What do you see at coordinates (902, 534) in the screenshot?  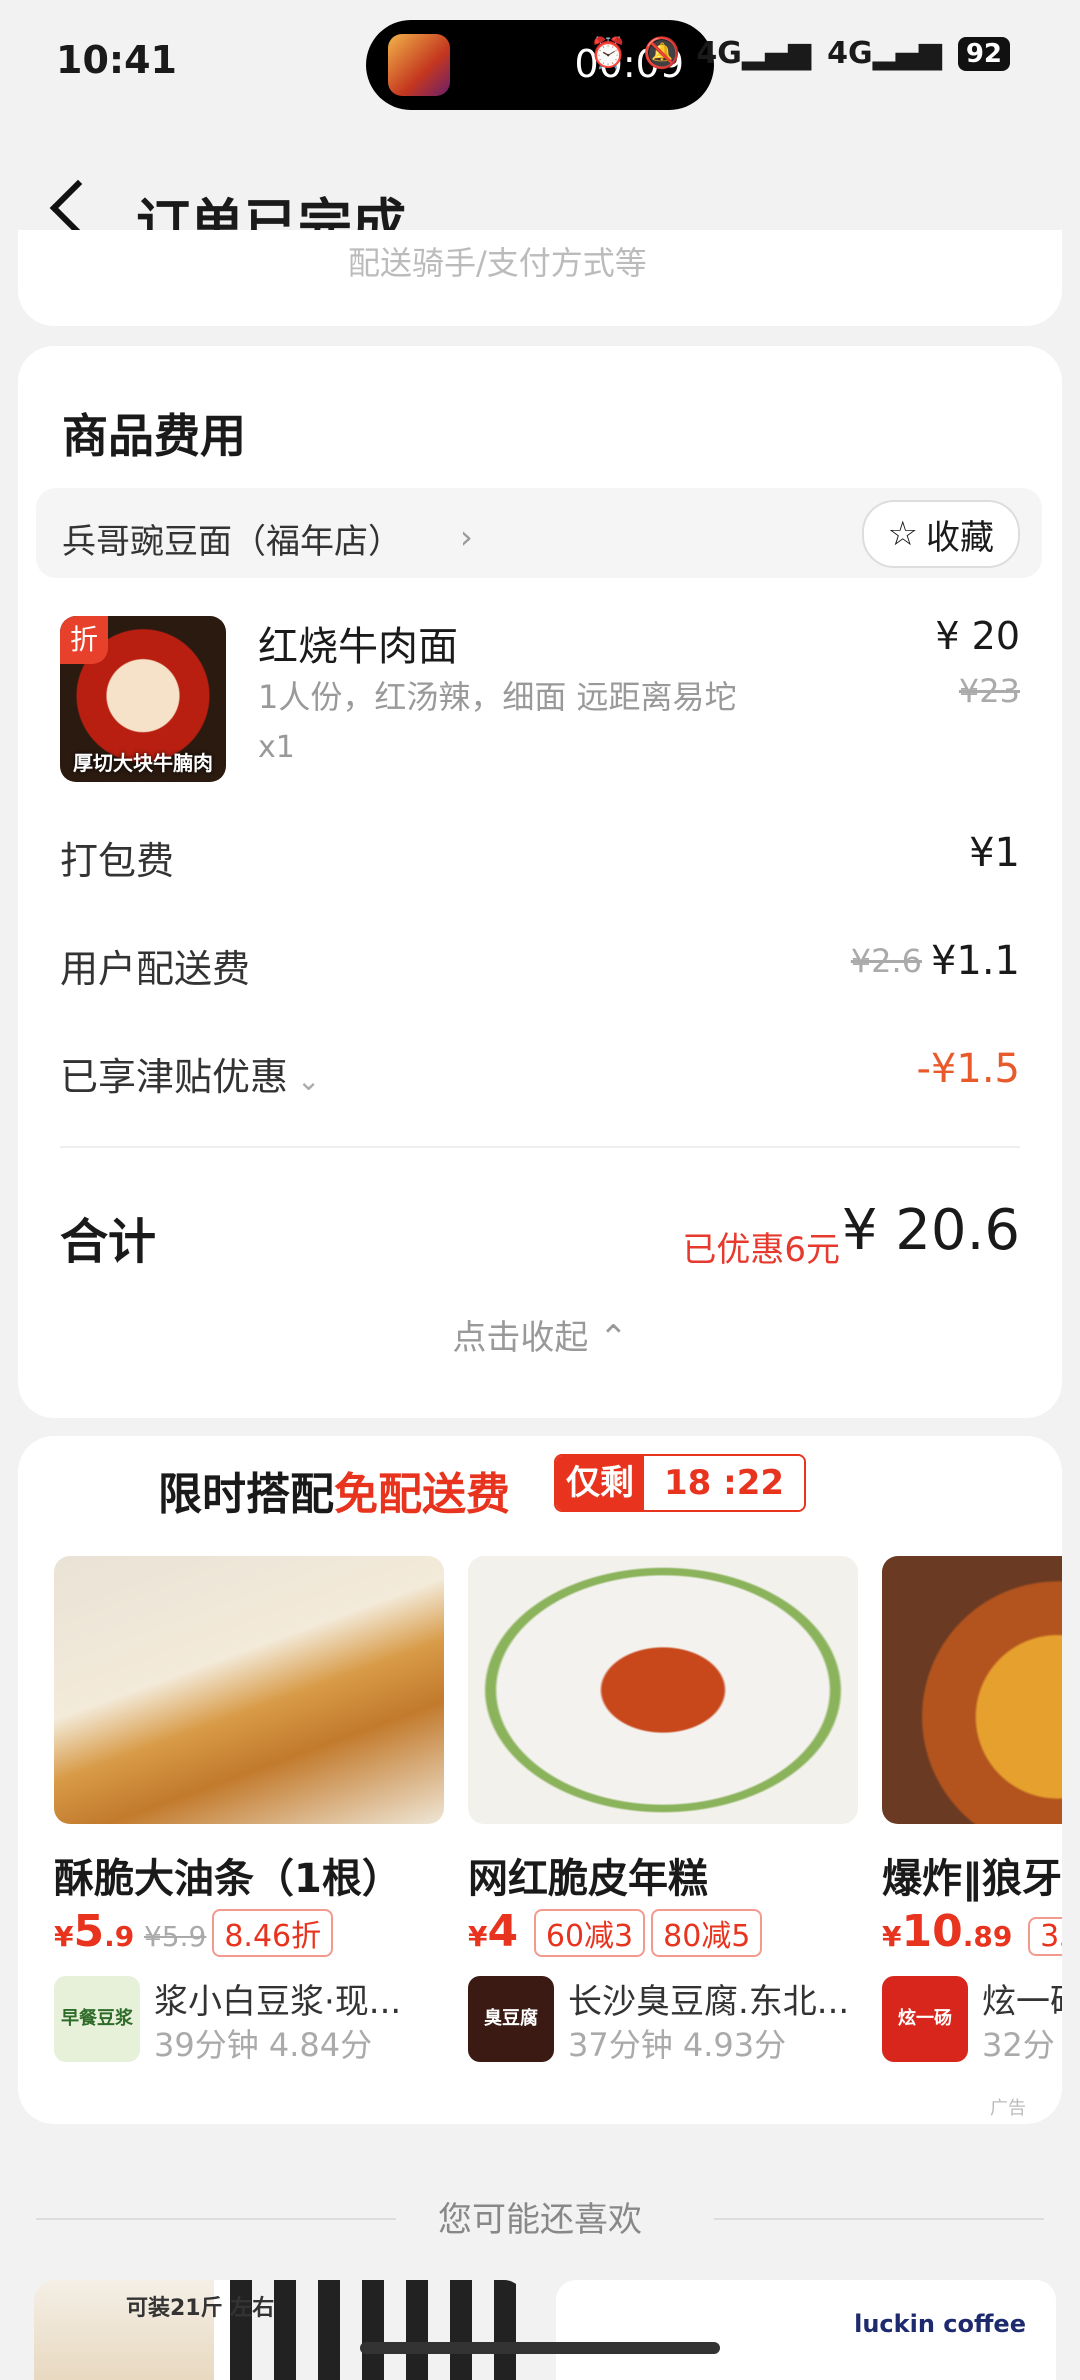 I see `star-icon: ☆` at bounding box center [902, 534].